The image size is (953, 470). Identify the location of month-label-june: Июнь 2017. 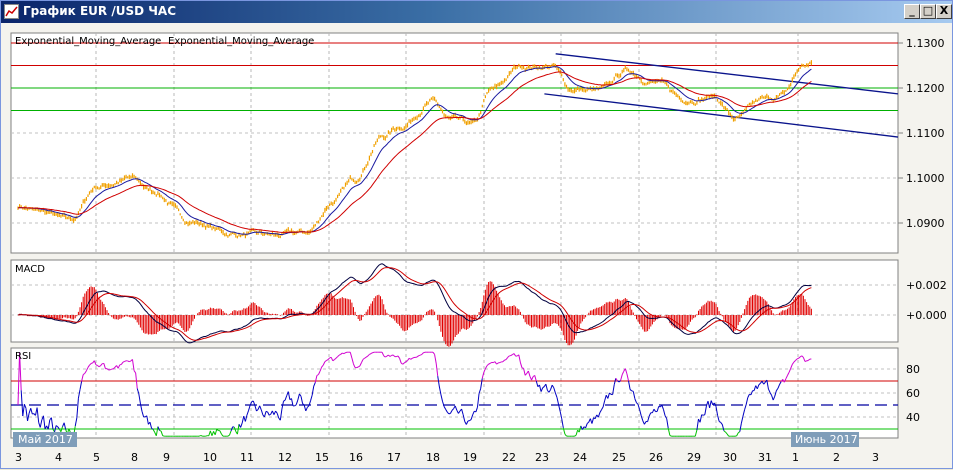
(826, 439).